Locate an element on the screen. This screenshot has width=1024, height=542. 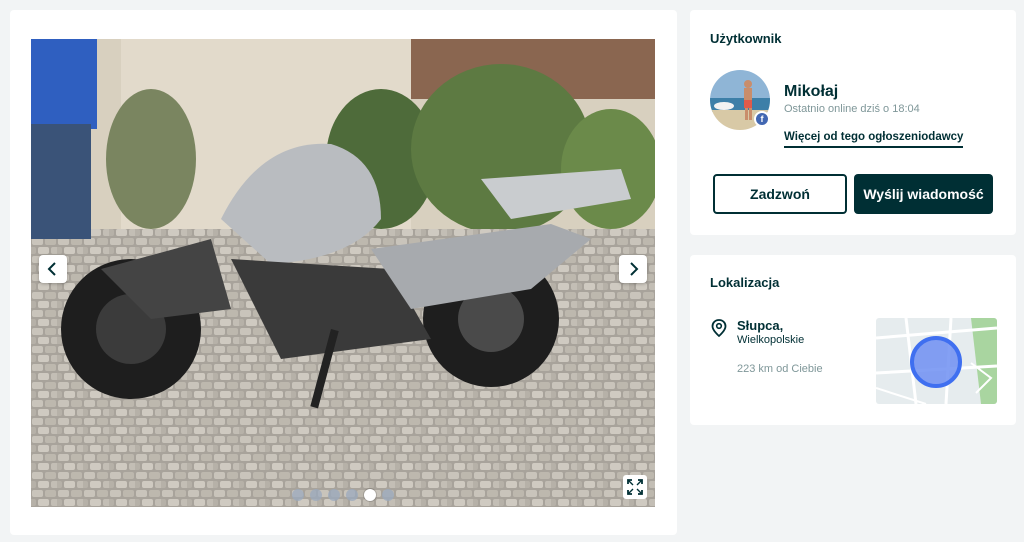
location-city: Słupca, is located at coordinates (760, 325).